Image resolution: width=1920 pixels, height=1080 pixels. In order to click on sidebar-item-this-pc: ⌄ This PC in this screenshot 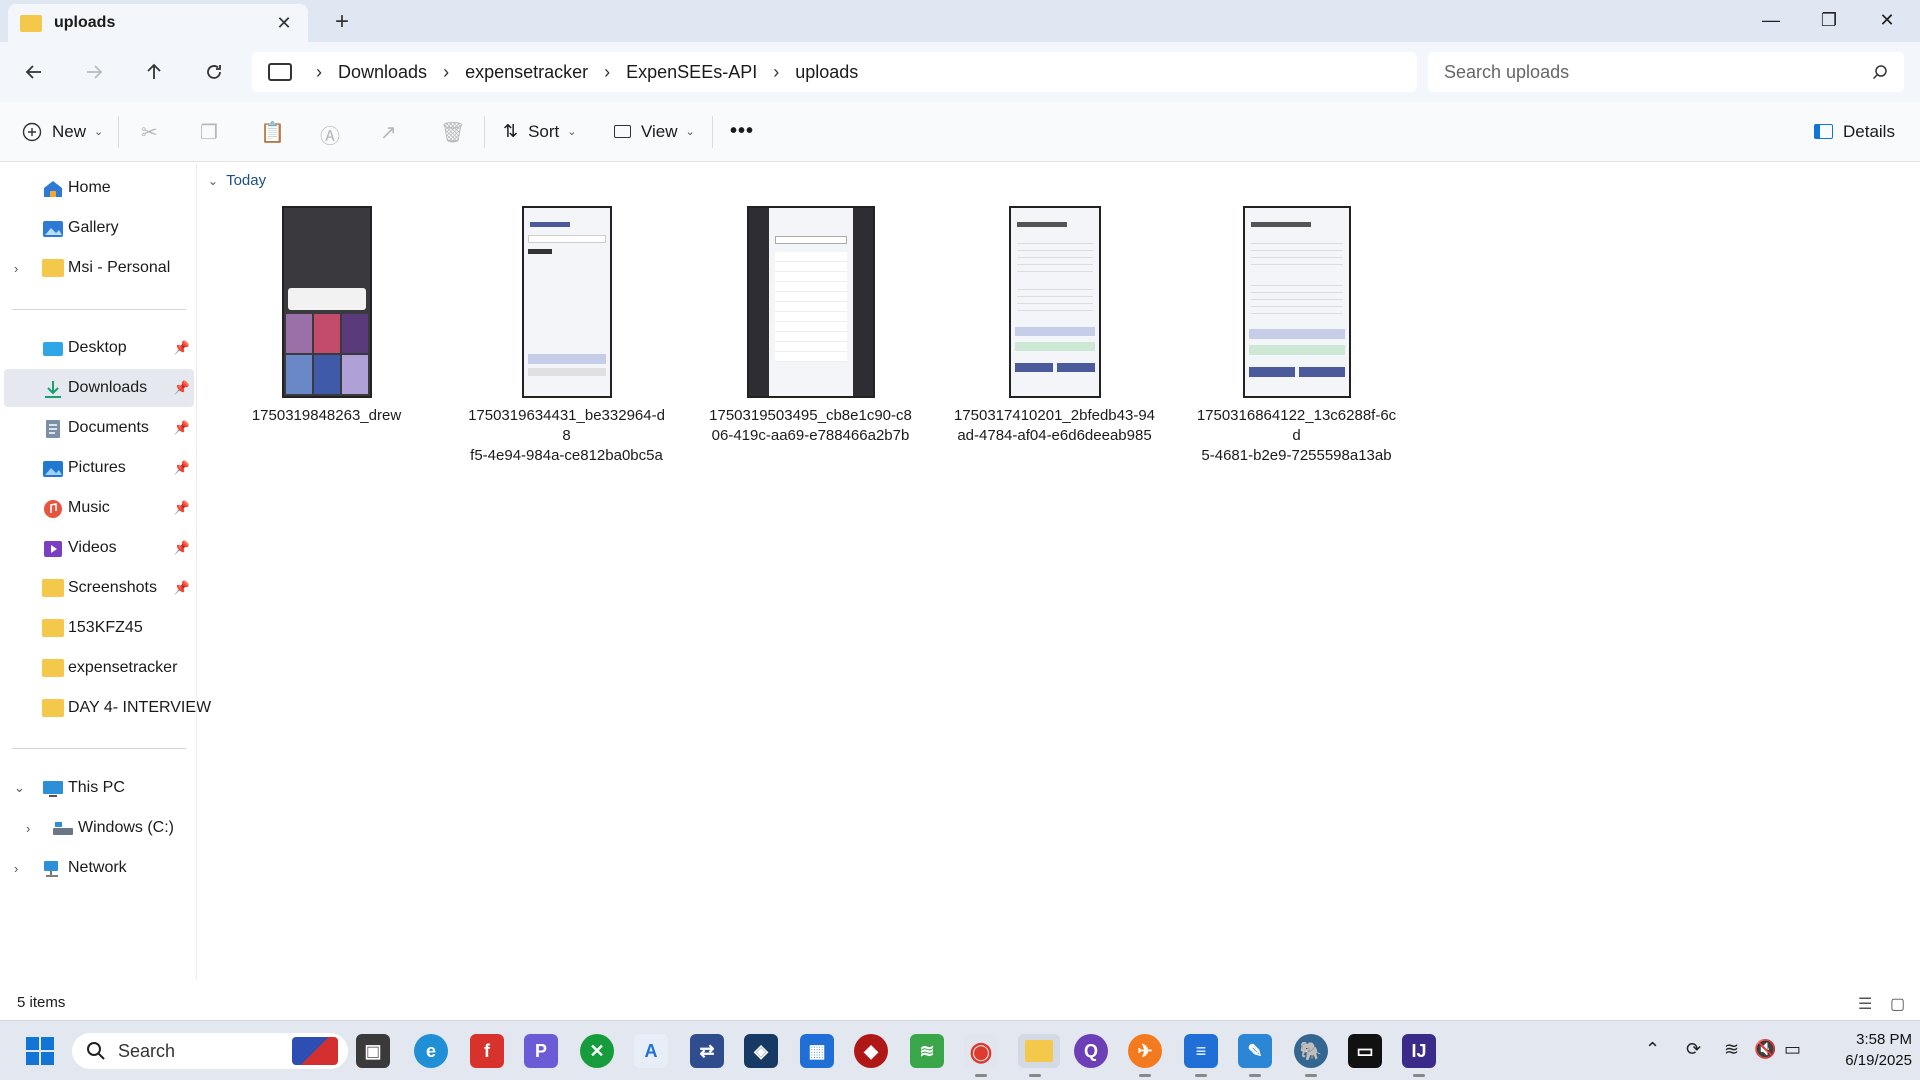, I will do `click(99, 788)`.